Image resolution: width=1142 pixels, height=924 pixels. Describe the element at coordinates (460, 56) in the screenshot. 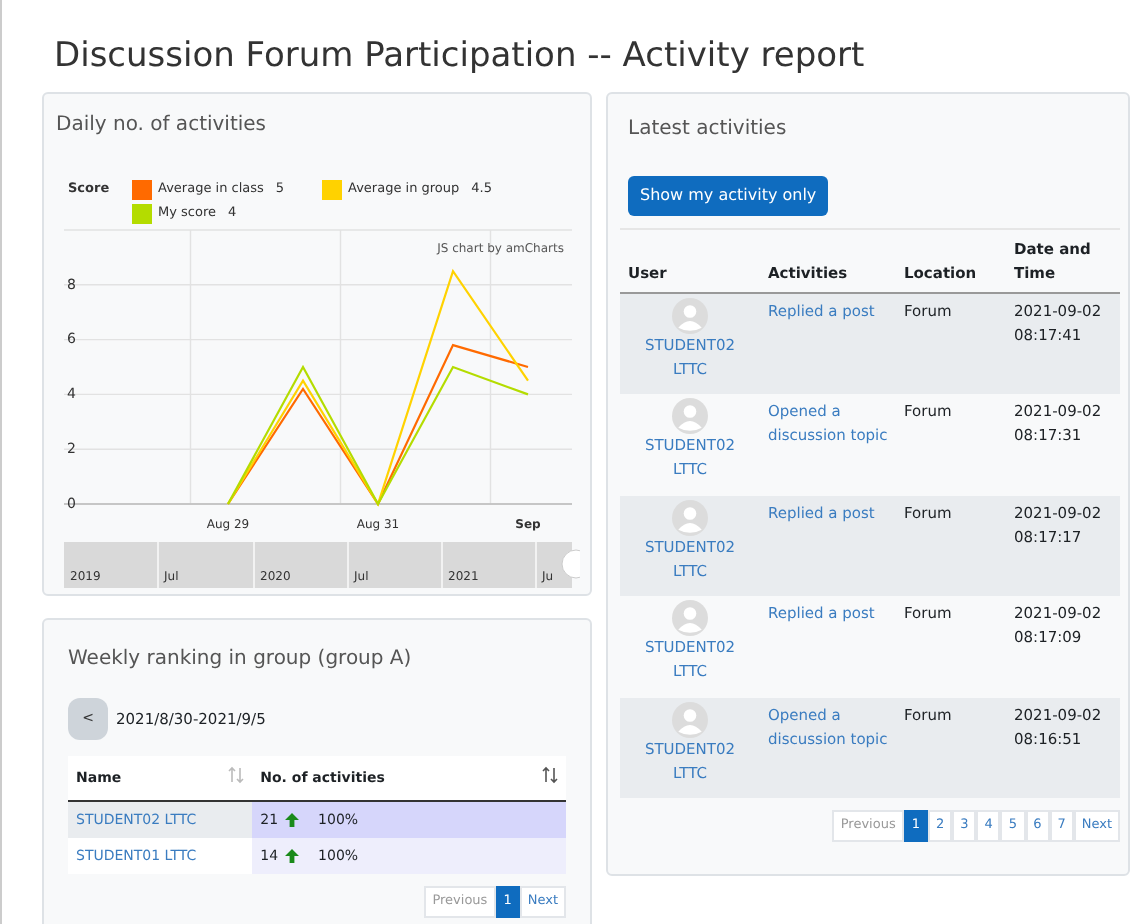

I see `page-title: Discussion Forum Participation -- Activity report` at that location.